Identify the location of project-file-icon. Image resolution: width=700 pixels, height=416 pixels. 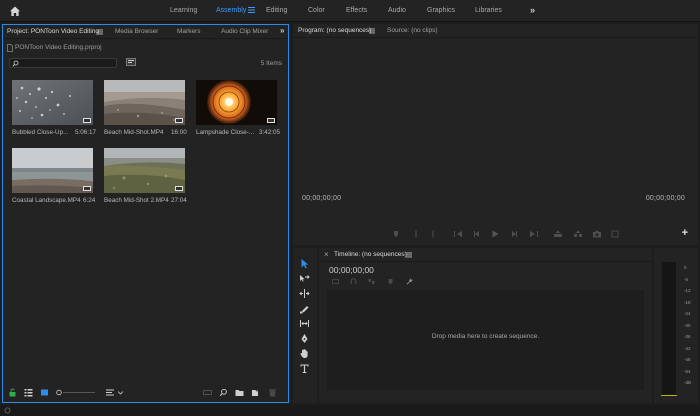
(10, 48).